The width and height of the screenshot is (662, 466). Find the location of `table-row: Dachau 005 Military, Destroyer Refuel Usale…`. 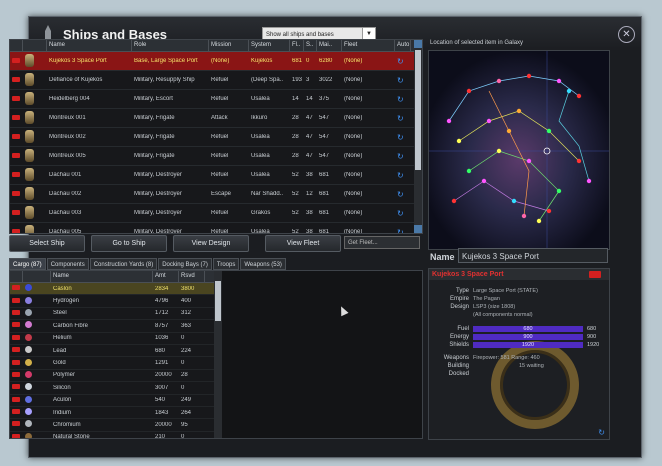

table-row: Dachau 005 Military, Destroyer Refuel Usale… is located at coordinates (216, 228).